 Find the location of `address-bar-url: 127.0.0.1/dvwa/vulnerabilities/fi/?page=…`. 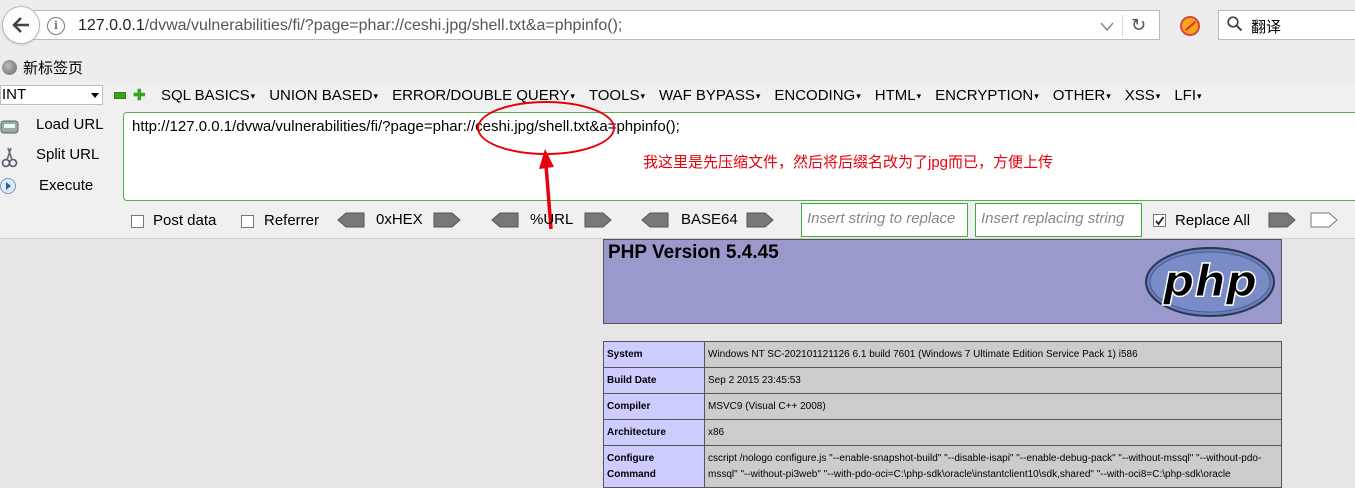

address-bar-url: 127.0.0.1/dvwa/vulnerabilities/fi/?page=… is located at coordinates (350, 26).